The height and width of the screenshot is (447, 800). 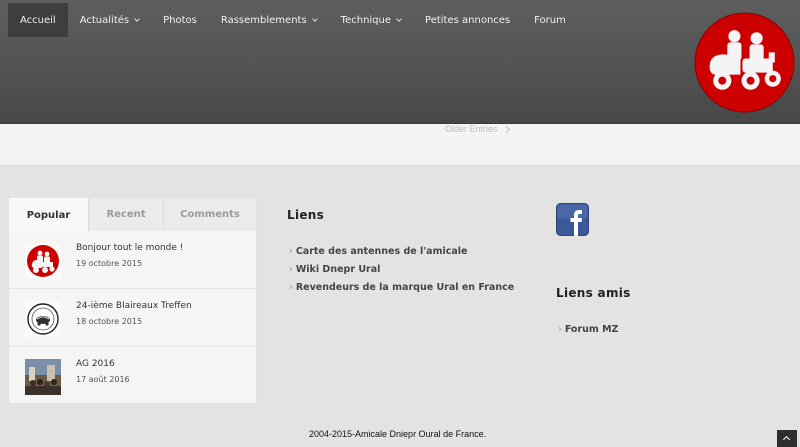 I want to click on link-label: Wiki Dnepr Ural, so click(x=338, y=269).